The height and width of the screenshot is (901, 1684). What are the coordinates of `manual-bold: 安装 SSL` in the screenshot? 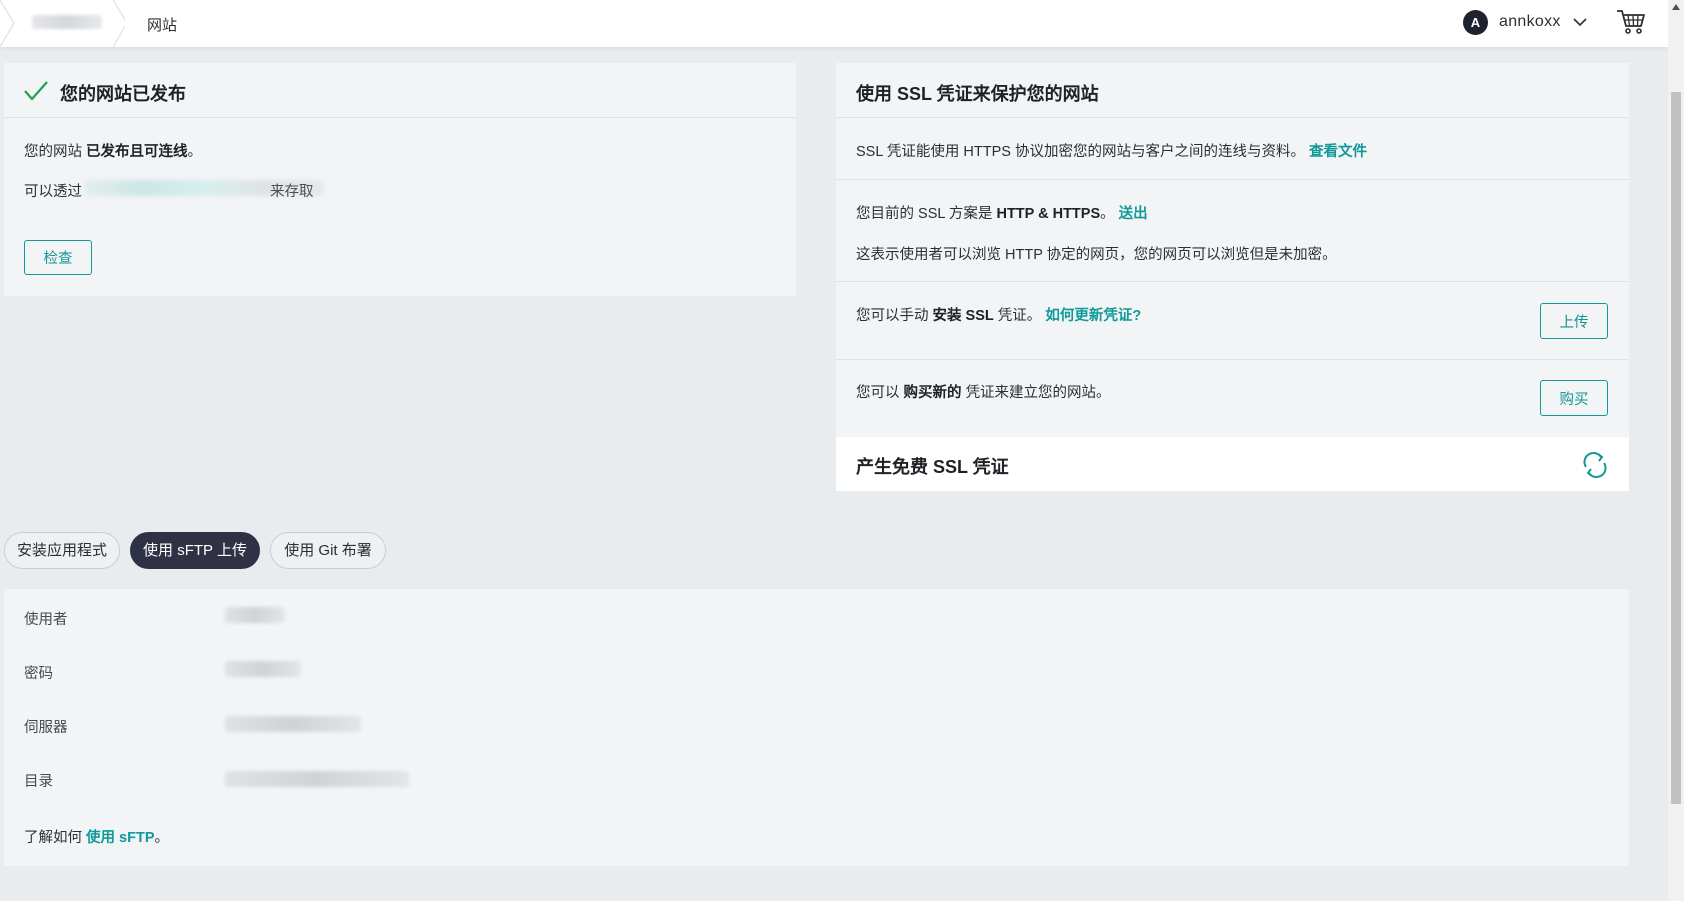 It's located at (963, 316).